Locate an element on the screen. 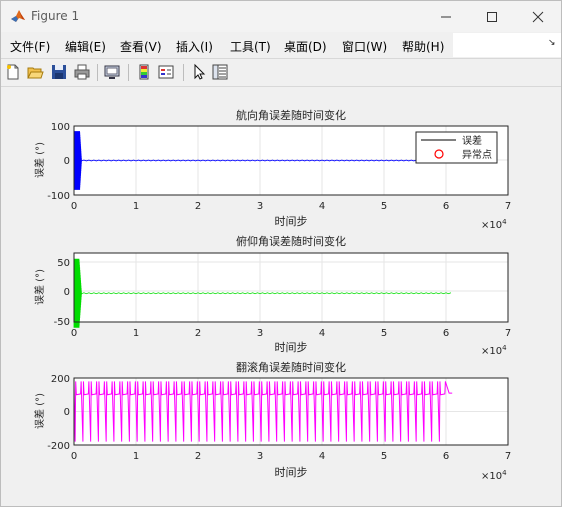 The width and height of the screenshot is (562, 510). print-icon is located at coordinates (82, 72).